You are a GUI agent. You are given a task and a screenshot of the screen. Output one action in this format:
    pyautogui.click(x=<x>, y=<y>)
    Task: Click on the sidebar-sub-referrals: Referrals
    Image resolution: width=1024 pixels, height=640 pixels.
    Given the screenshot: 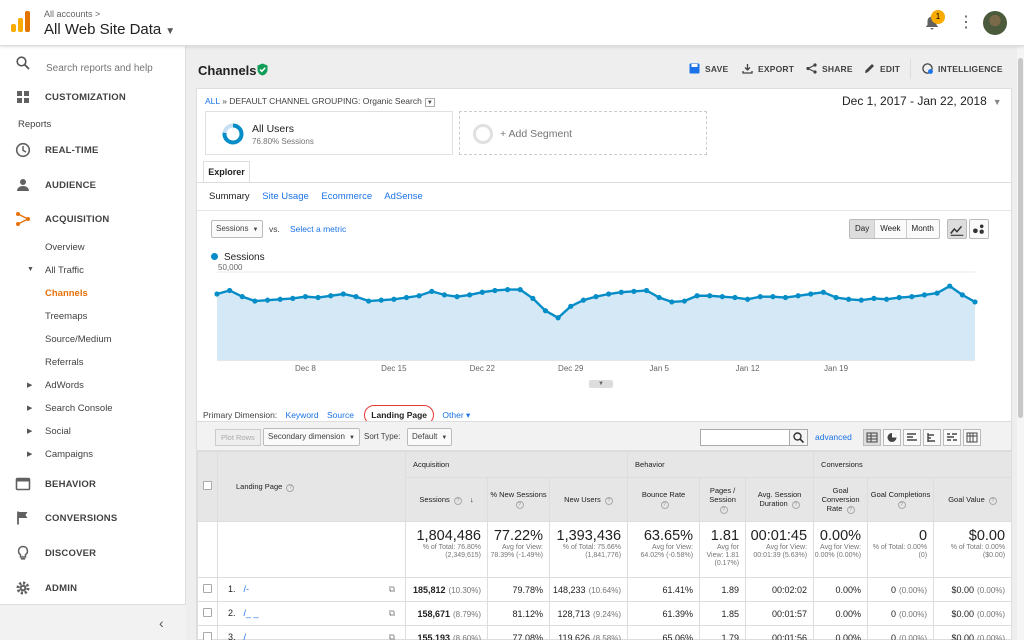 What is the action you would take?
    pyautogui.click(x=64, y=362)
    